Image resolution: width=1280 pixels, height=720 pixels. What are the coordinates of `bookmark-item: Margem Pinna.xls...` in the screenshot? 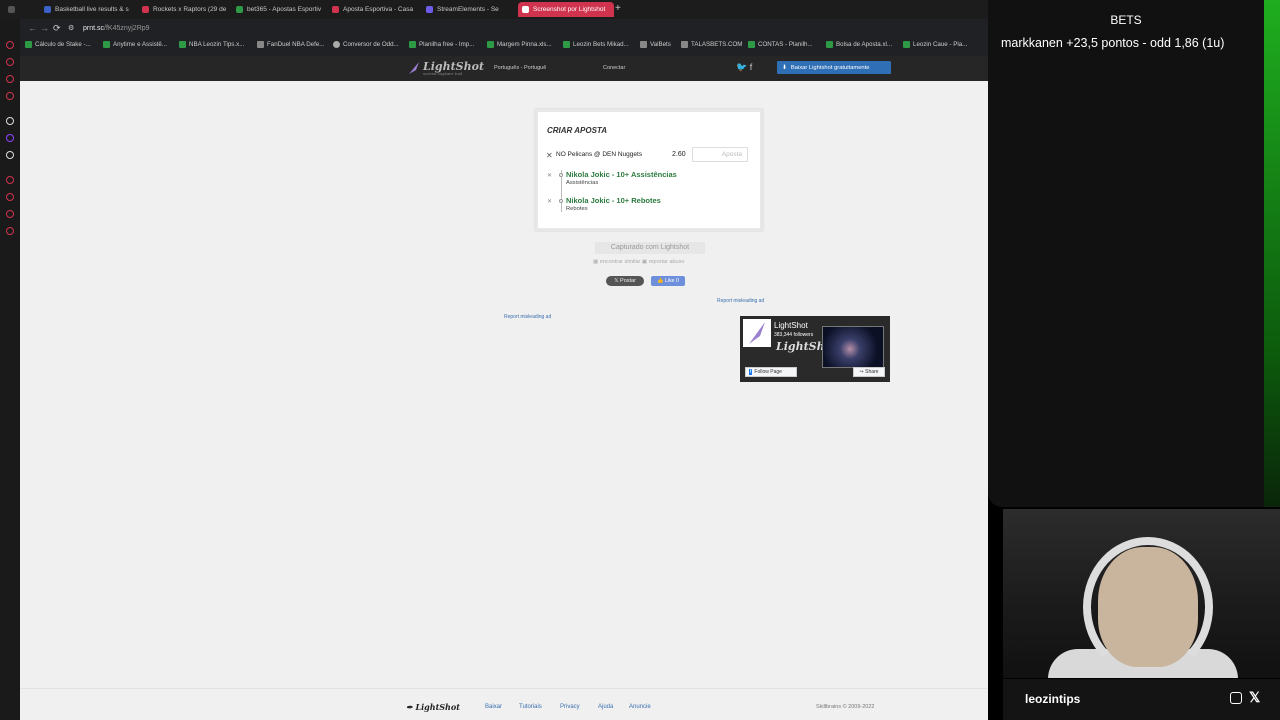 It's located at (519, 44).